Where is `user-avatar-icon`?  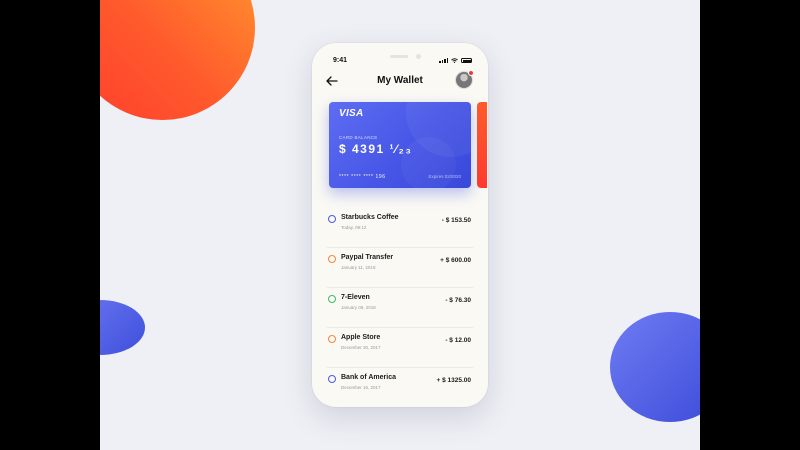
user-avatar-icon is located at coordinates (464, 79).